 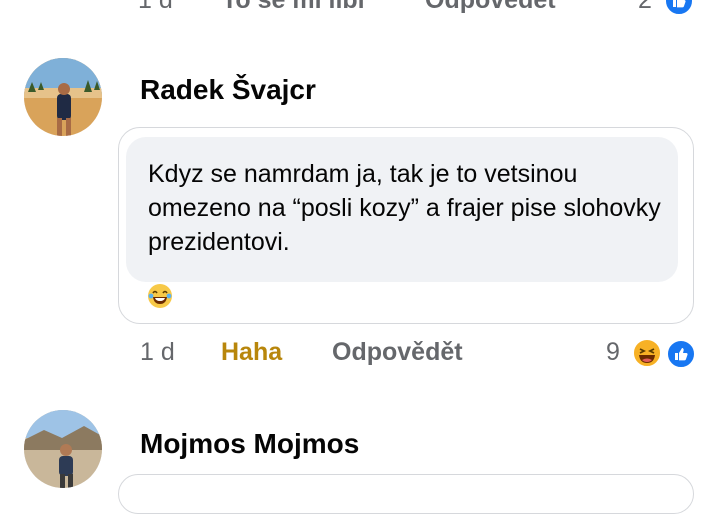 I want to click on laughing-emoji-icon, so click(x=160, y=296).